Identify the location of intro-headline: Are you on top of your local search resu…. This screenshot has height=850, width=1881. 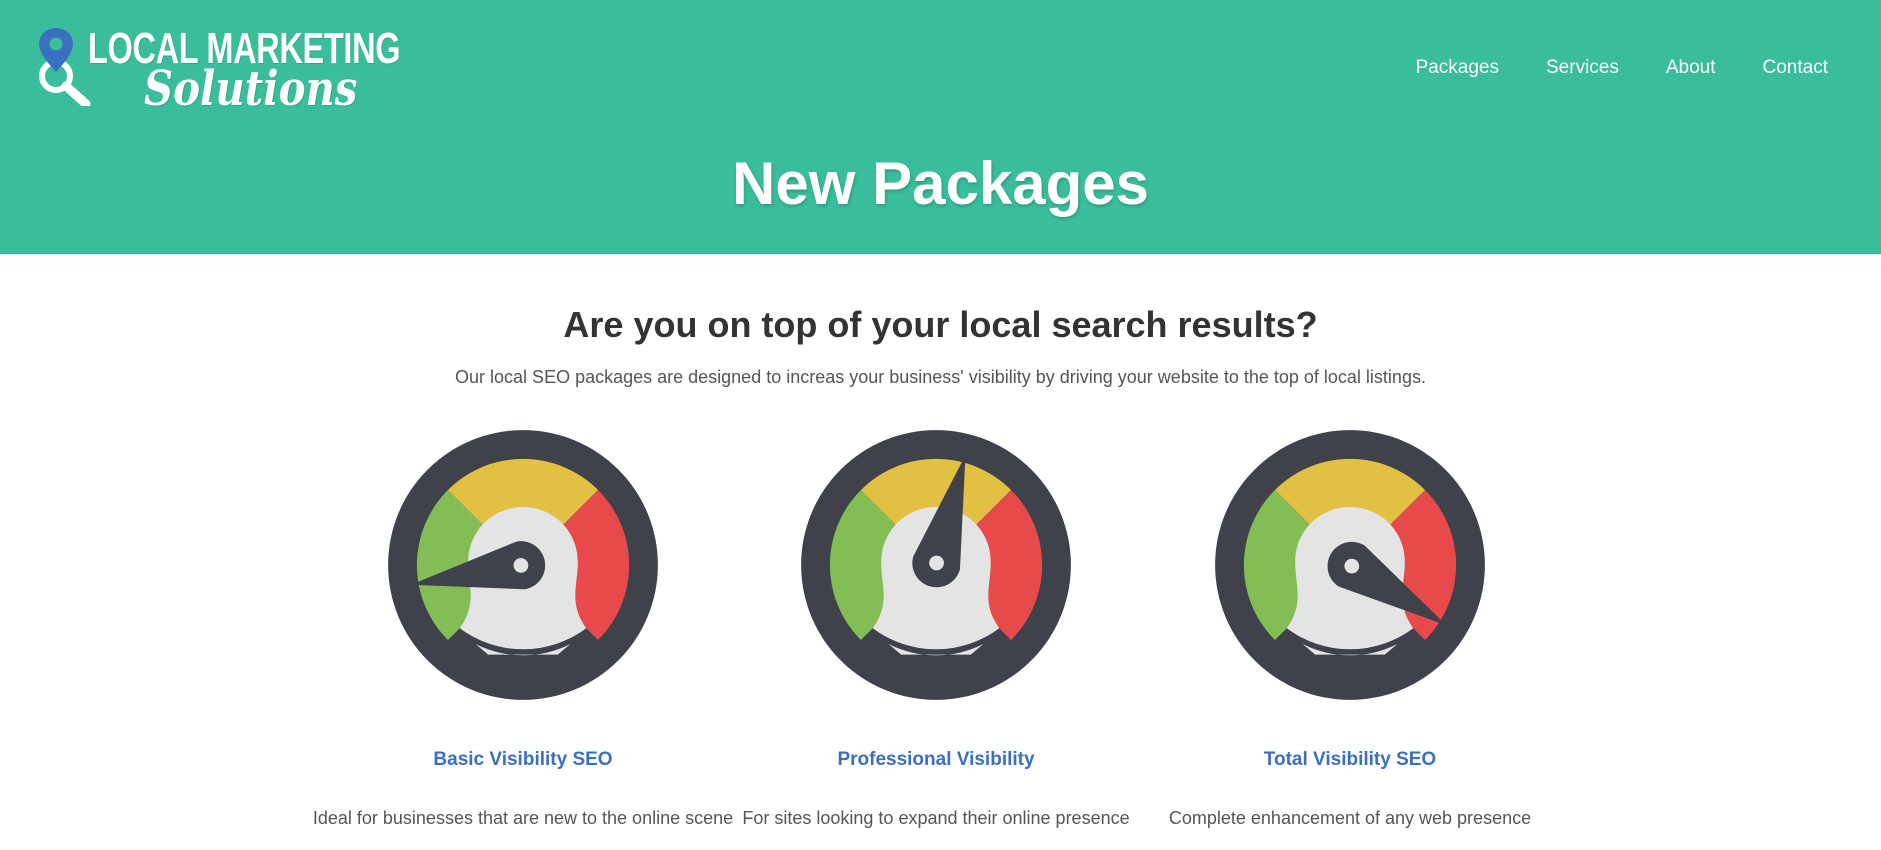
(940, 324).